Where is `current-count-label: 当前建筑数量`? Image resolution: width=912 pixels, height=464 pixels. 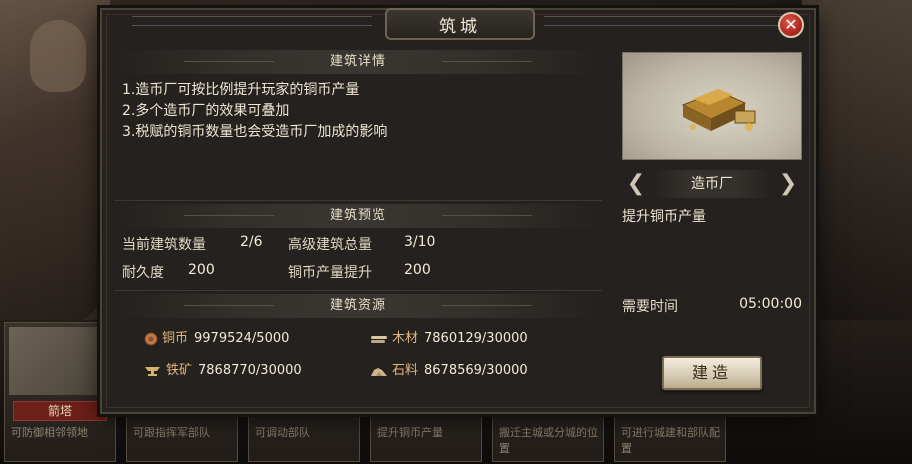
current-count-label: 当前建筑数量 is located at coordinates (164, 245).